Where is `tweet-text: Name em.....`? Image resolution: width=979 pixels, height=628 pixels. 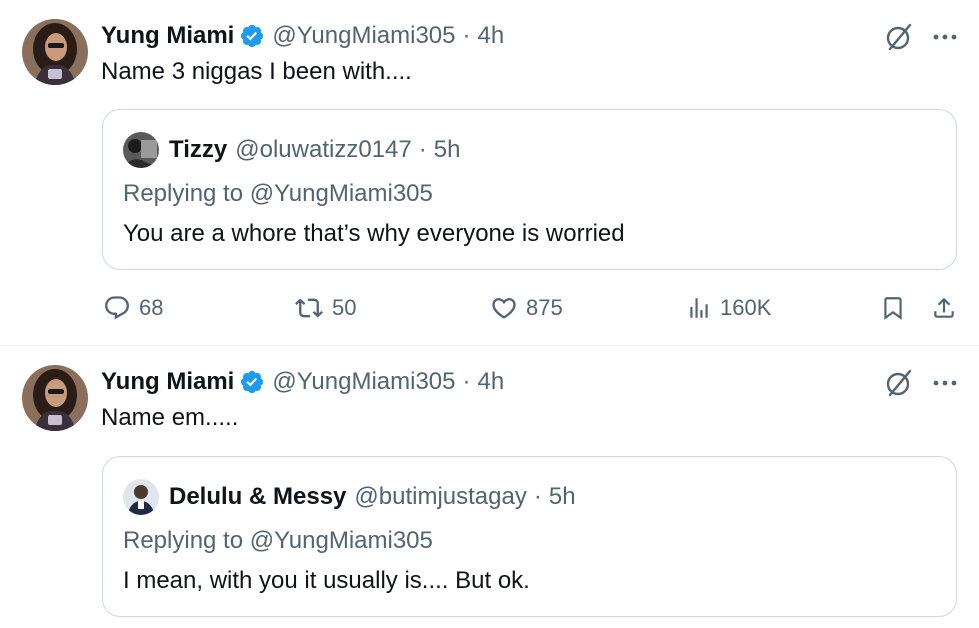
tweet-text: Name em..... is located at coordinates (170, 417).